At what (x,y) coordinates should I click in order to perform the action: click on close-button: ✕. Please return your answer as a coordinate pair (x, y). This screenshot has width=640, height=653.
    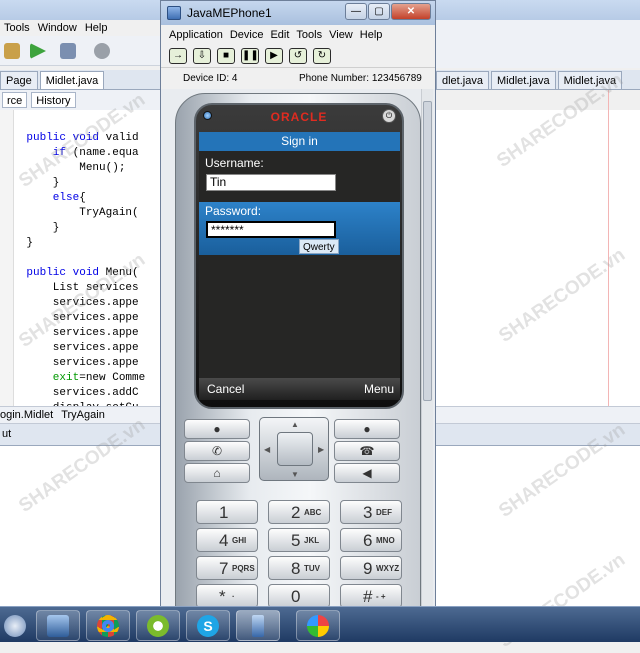
    Looking at the image, I should click on (411, 11).